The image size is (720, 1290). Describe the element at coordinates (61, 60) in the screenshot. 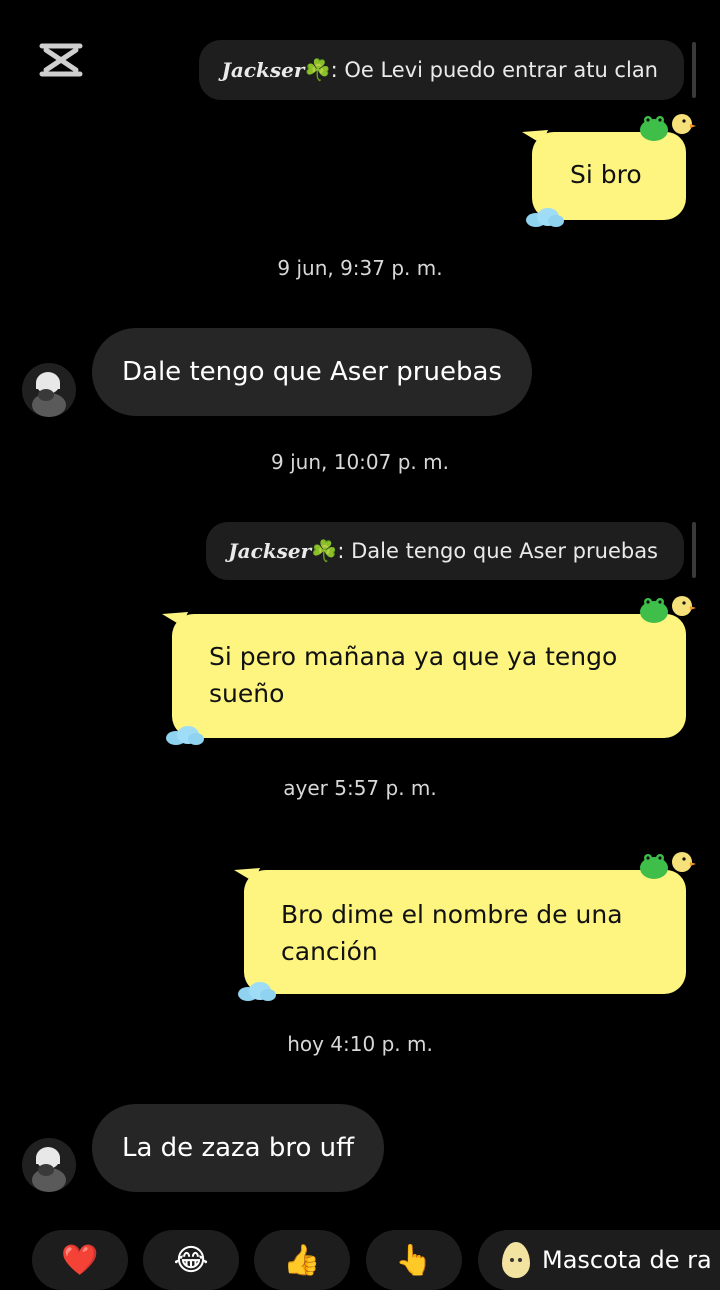

I see `capcut-logo-icon` at that location.